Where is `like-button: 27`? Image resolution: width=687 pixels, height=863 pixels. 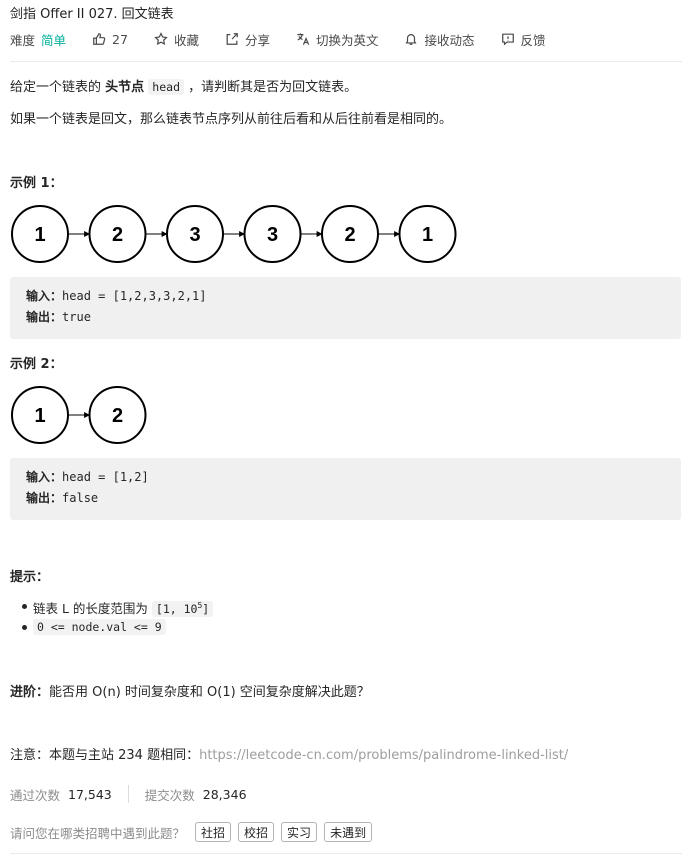
like-button: 27 is located at coordinates (110, 39).